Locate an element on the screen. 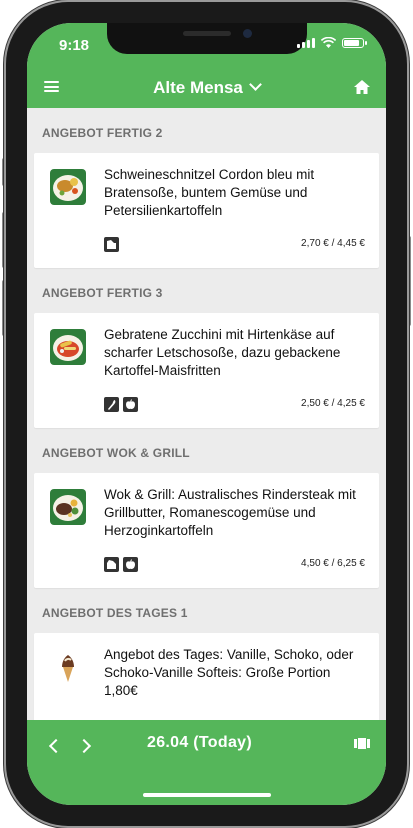 This screenshot has height=828, width=413. beef-icon is located at coordinates (111, 564).